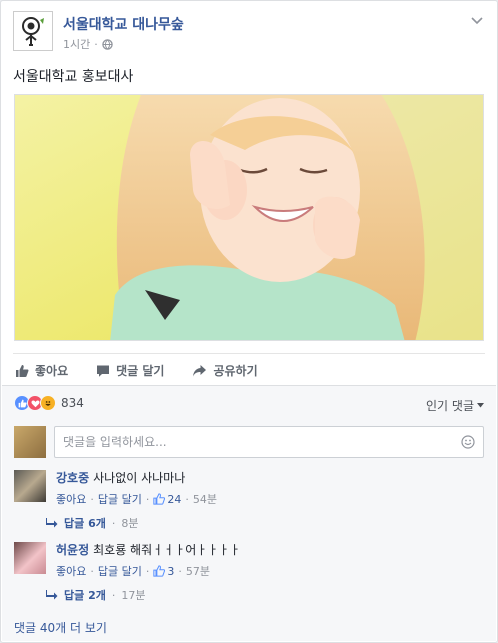  Describe the element at coordinates (52, 371) in the screenshot. I see `like-button-label: 좋아요` at that location.